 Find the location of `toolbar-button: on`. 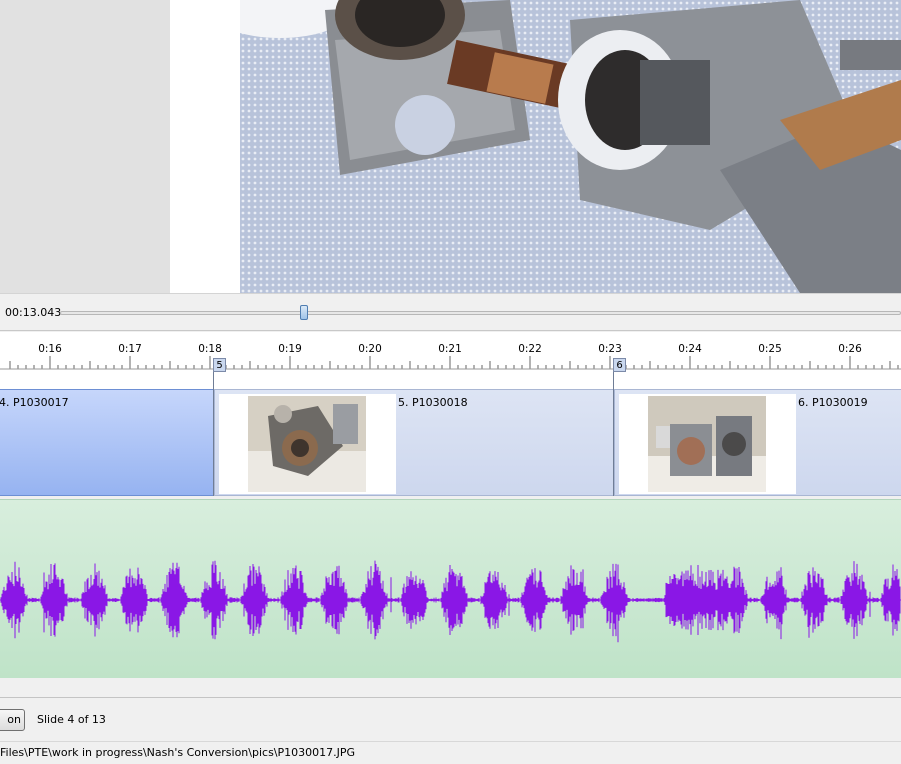

toolbar-button: on is located at coordinates (12, 720).